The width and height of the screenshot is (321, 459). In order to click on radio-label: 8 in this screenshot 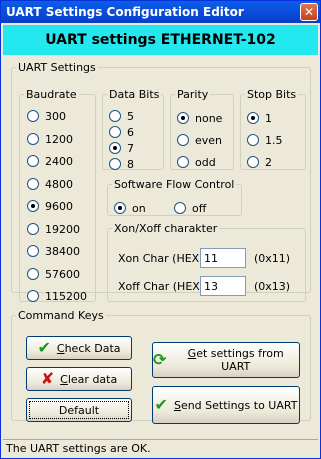, I will do `click(130, 164)`.